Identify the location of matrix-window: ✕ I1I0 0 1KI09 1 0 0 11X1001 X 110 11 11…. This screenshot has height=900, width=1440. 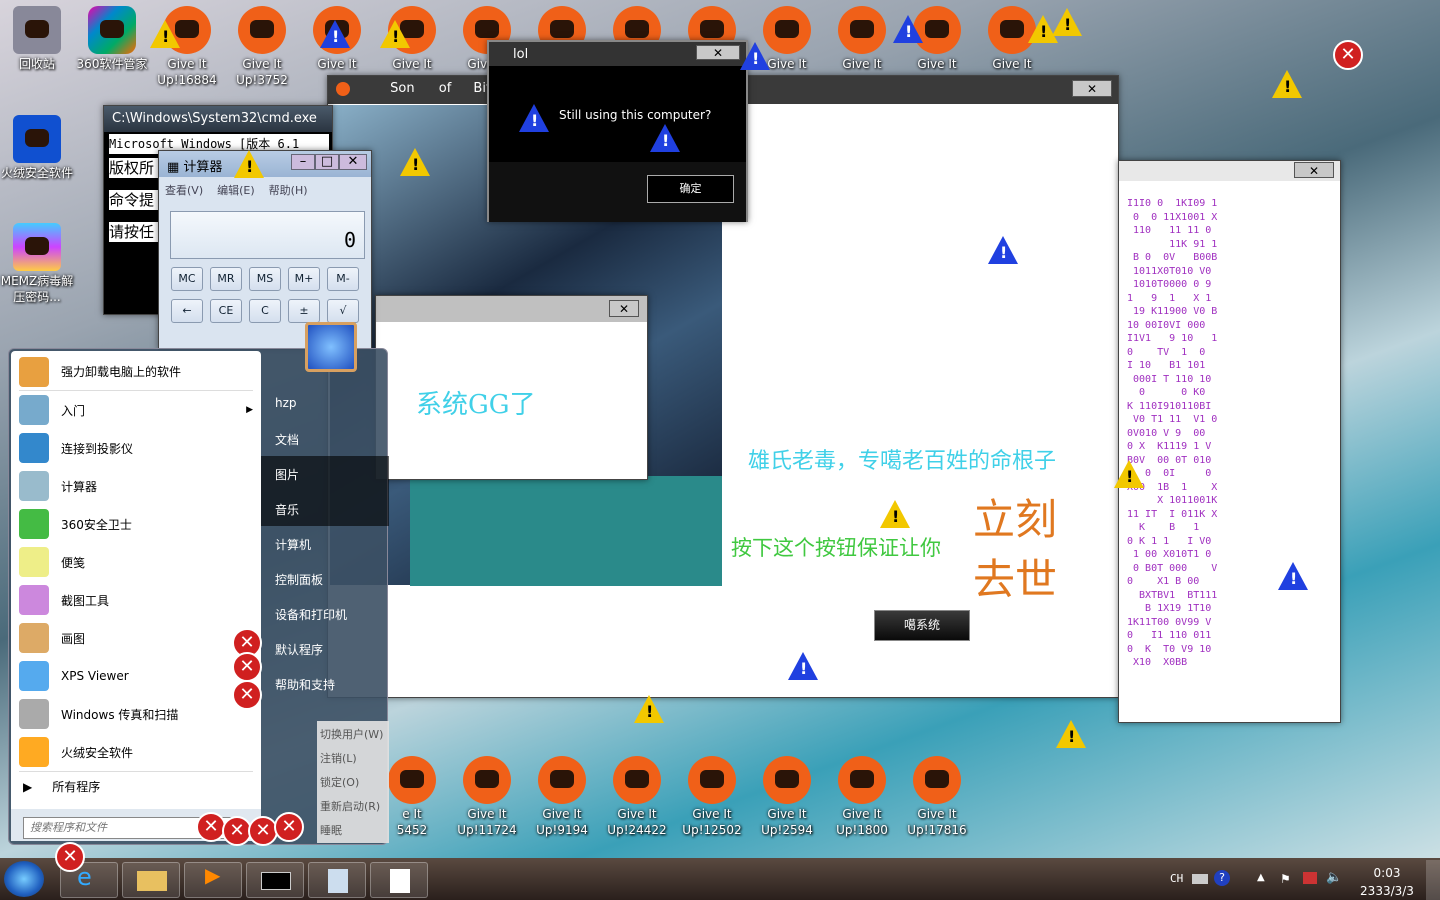
(1229, 441).